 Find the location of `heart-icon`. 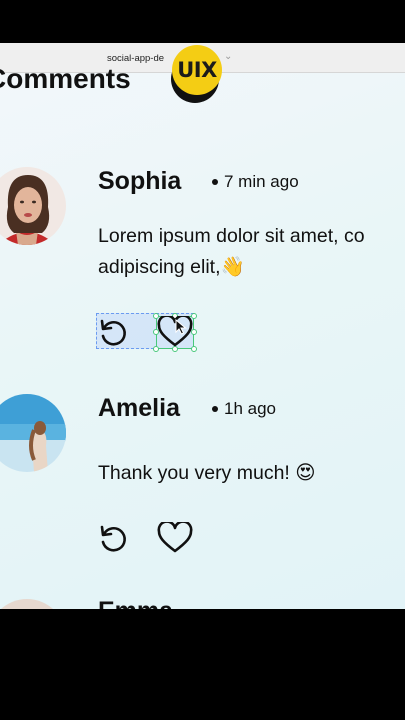

heart-icon is located at coordinates (175, 537).